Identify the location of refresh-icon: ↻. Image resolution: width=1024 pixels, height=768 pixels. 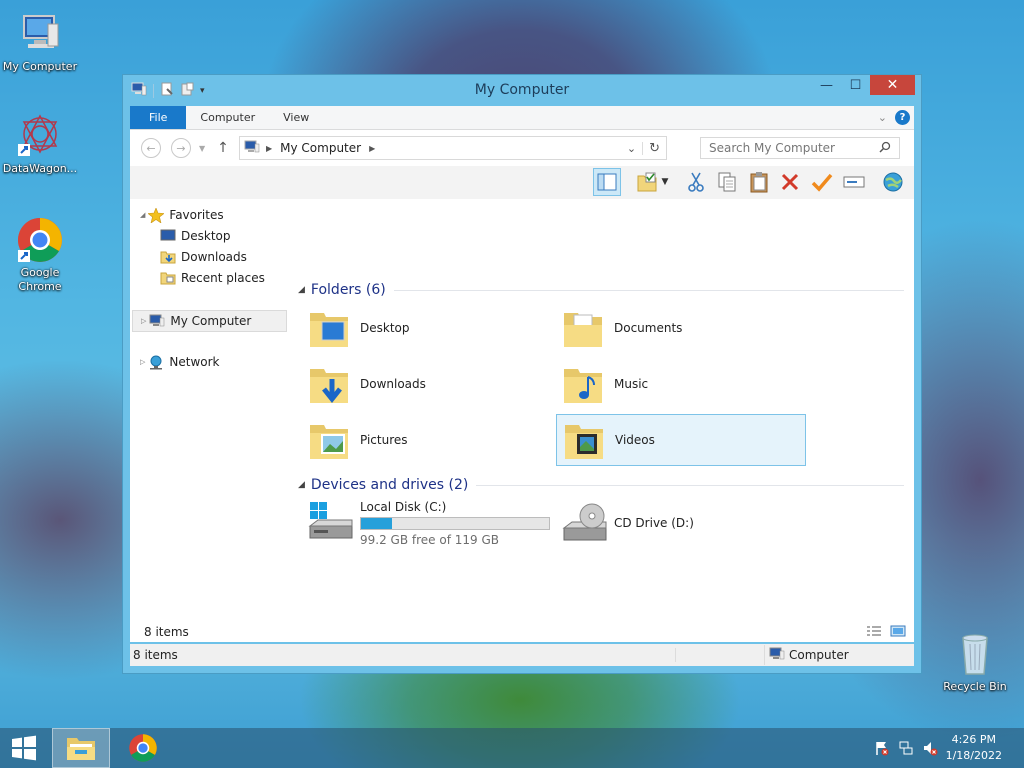
(654, 148).